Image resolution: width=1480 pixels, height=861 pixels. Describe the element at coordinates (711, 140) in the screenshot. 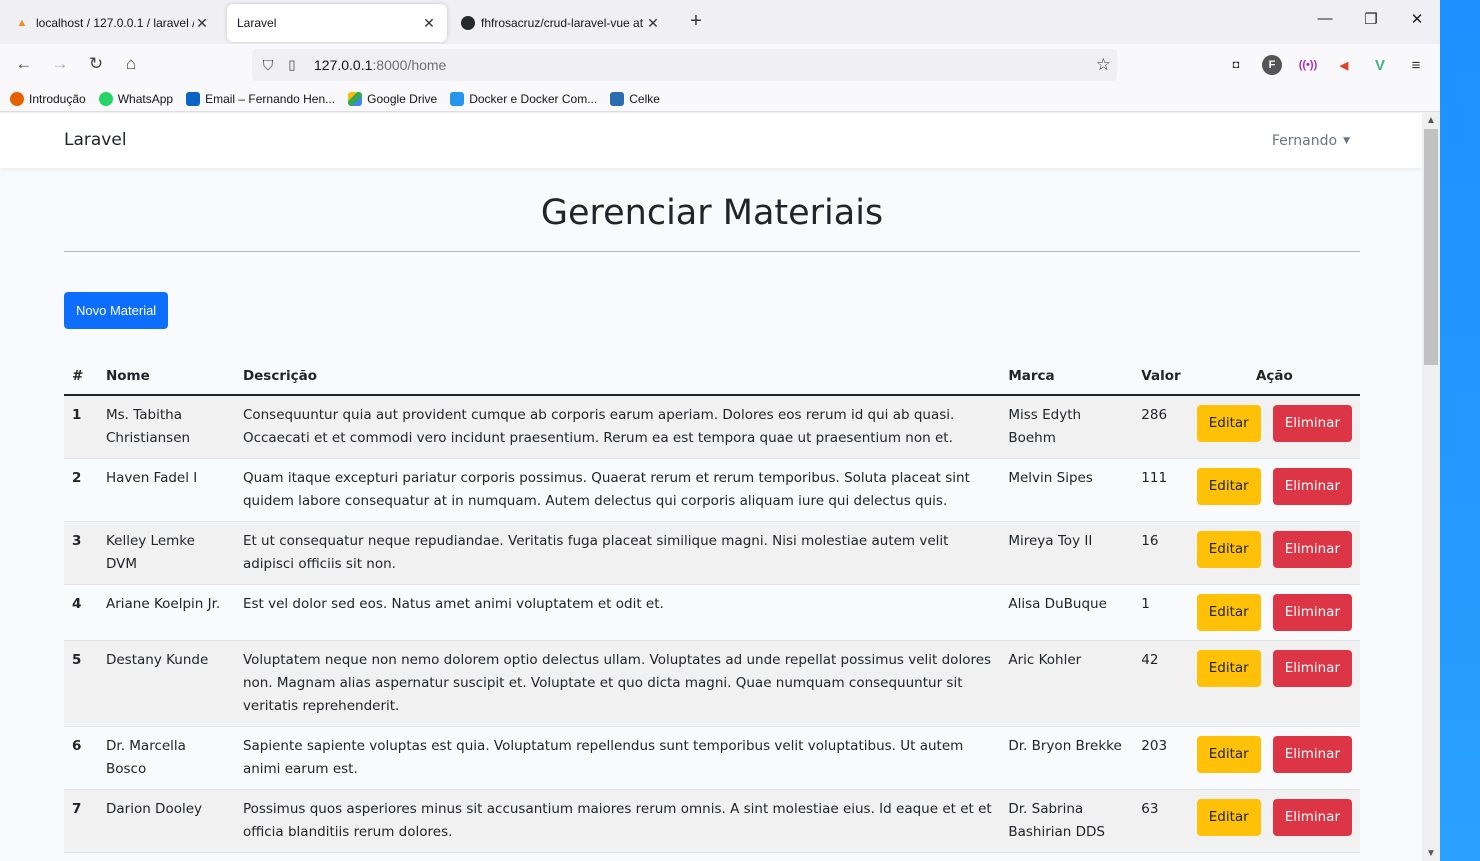

I see `app-navbar: Laravel Fernando ▼` at that location.